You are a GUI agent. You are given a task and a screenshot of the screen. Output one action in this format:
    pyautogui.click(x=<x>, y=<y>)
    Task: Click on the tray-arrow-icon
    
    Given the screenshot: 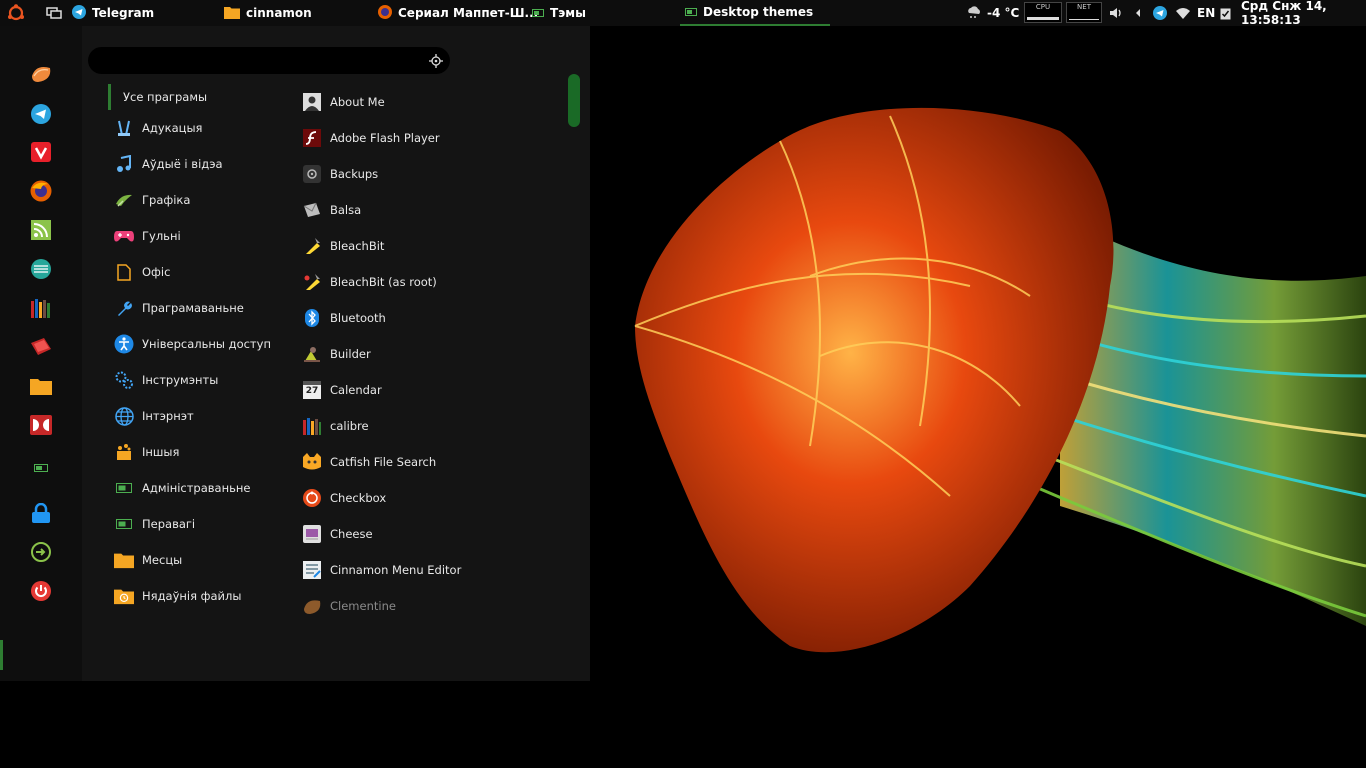 What is the action you would take?
    pyautogui.click(x=1138, y=13)
    